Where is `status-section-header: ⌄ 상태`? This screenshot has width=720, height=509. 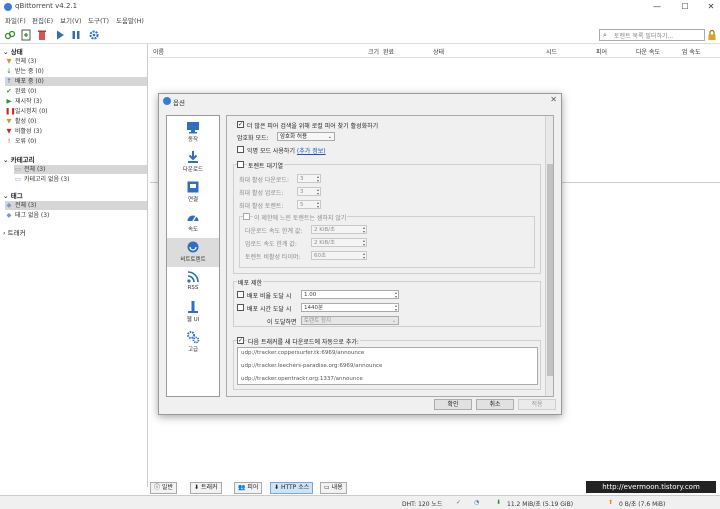 status-section-header: ⌄ 상태 is located at coordinates (13, 51).